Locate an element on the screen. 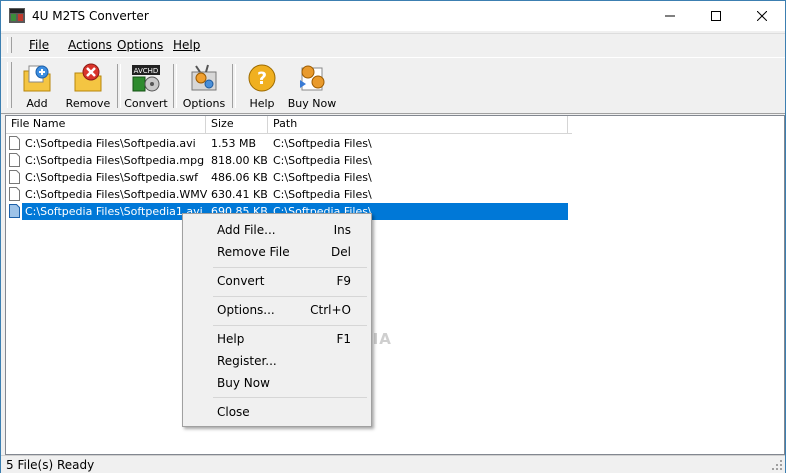 This screenshot has width=786, height=473. ctx-label: Buy Now is located at coordinates (243, 383).